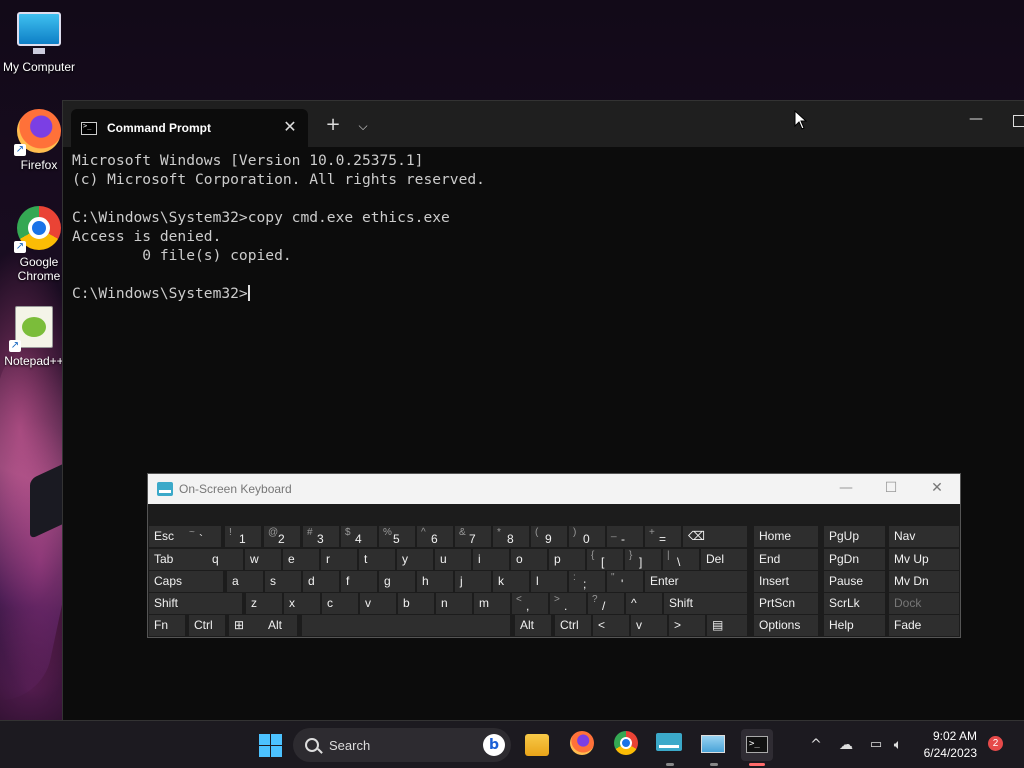 This screenshot has height=768, width=1024. Describe the element at coordinates (924, 603) in the screenshot. I see `osk-key: Dock` at that location.